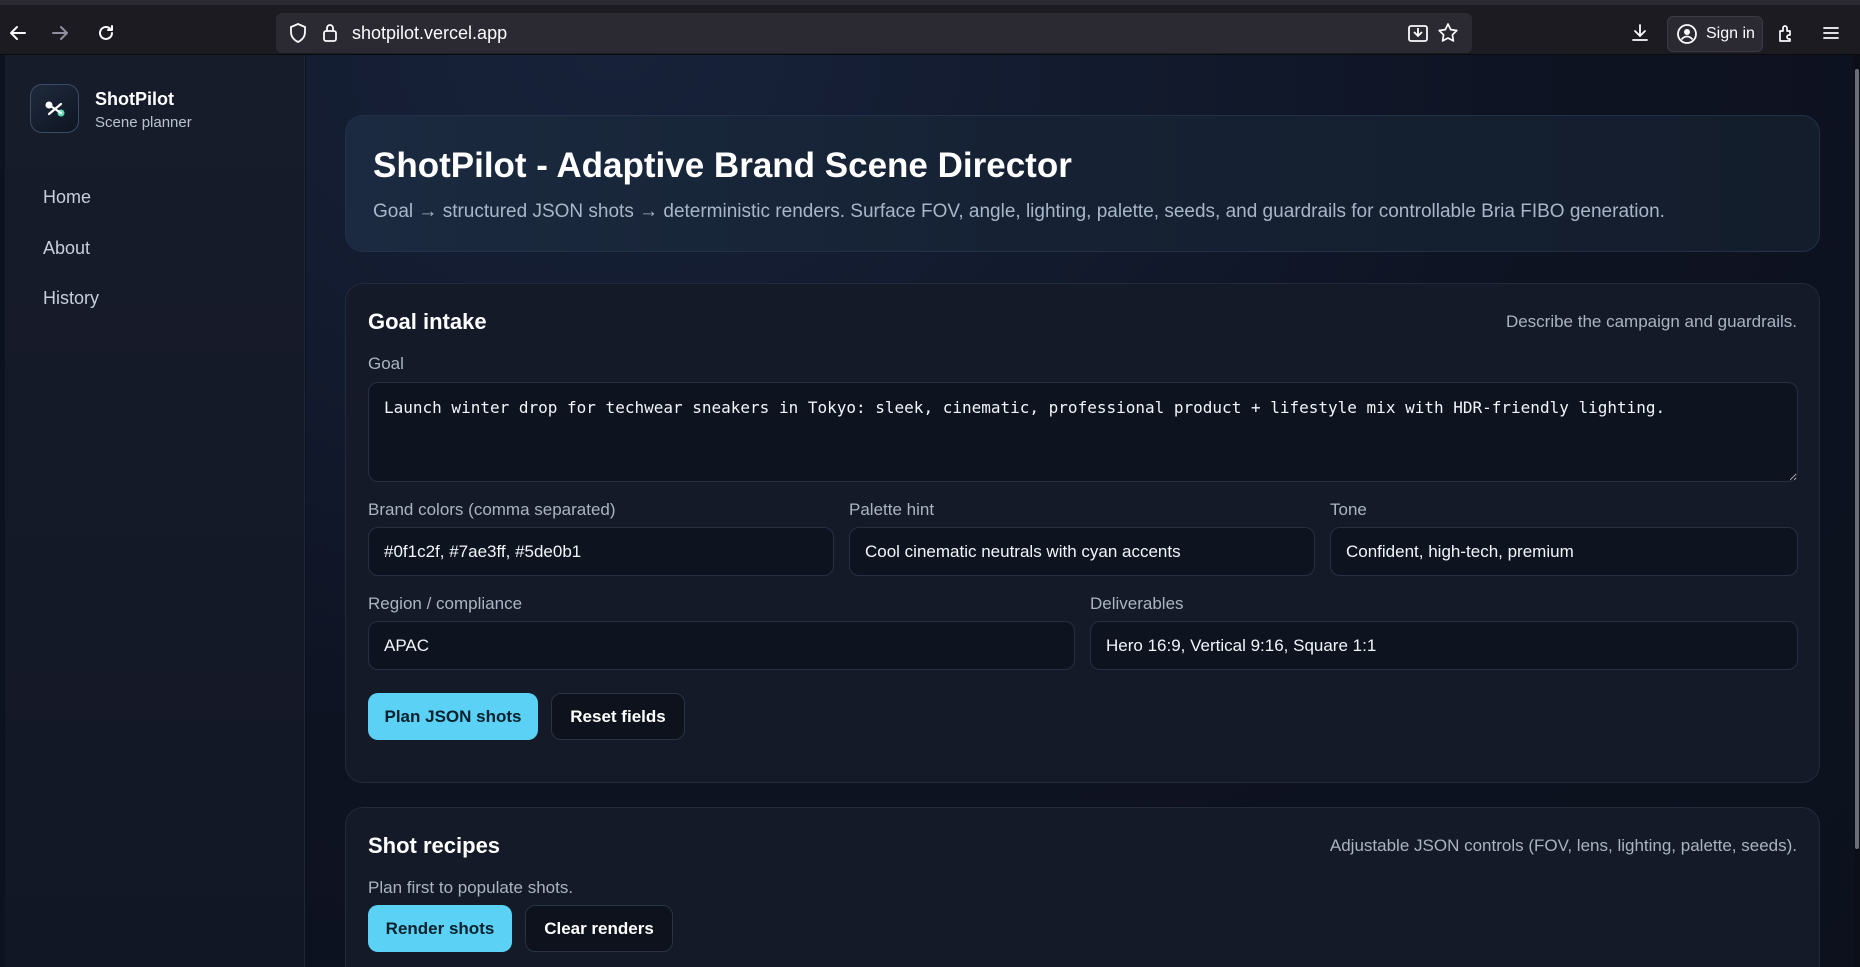 This screenshot has width=1860, height=967. Describe the element at coordinates (386, 363) in the screenshot. I see `goal-label: Goal` at that location.